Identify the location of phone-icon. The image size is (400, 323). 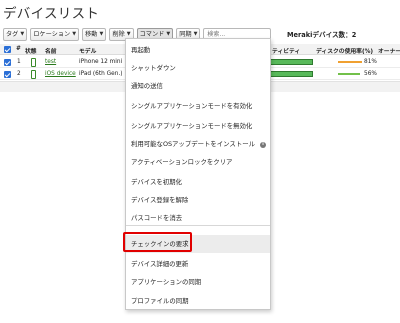
(33, 62).